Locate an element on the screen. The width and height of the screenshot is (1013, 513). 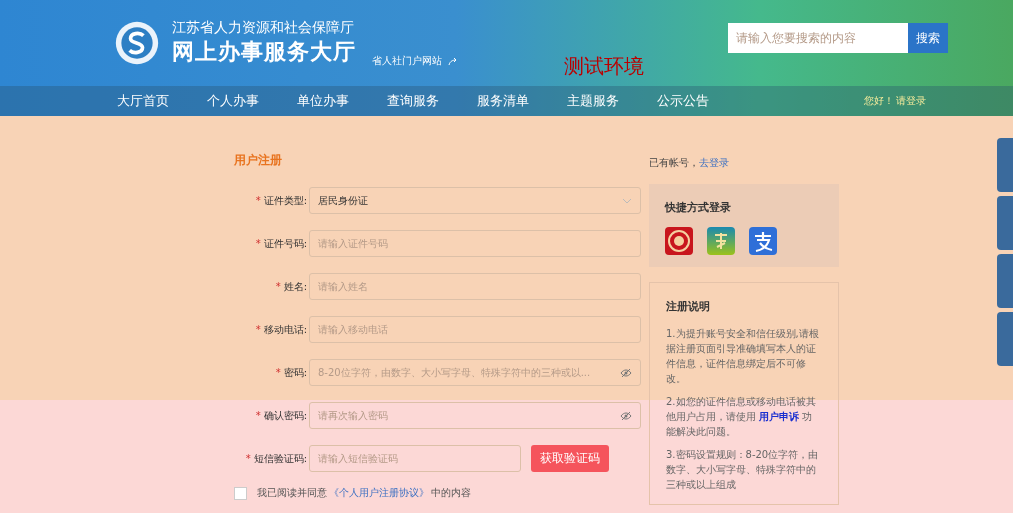
environment-label: 测试环境 is located at coordinates (604, 66).